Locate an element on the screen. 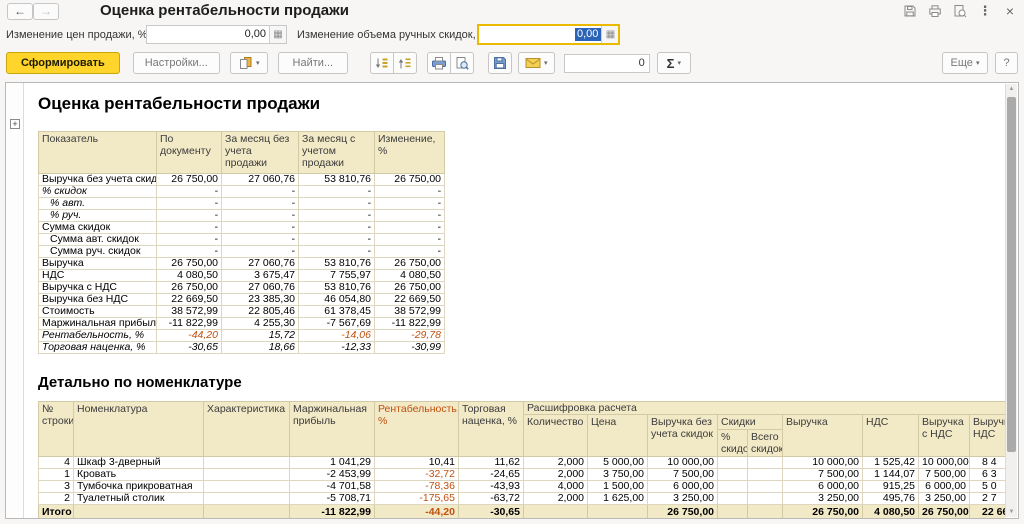 The width and height of the screenshot is (1024, 524). cell-value: 3 250,00 is located at coordinates (682, 498).